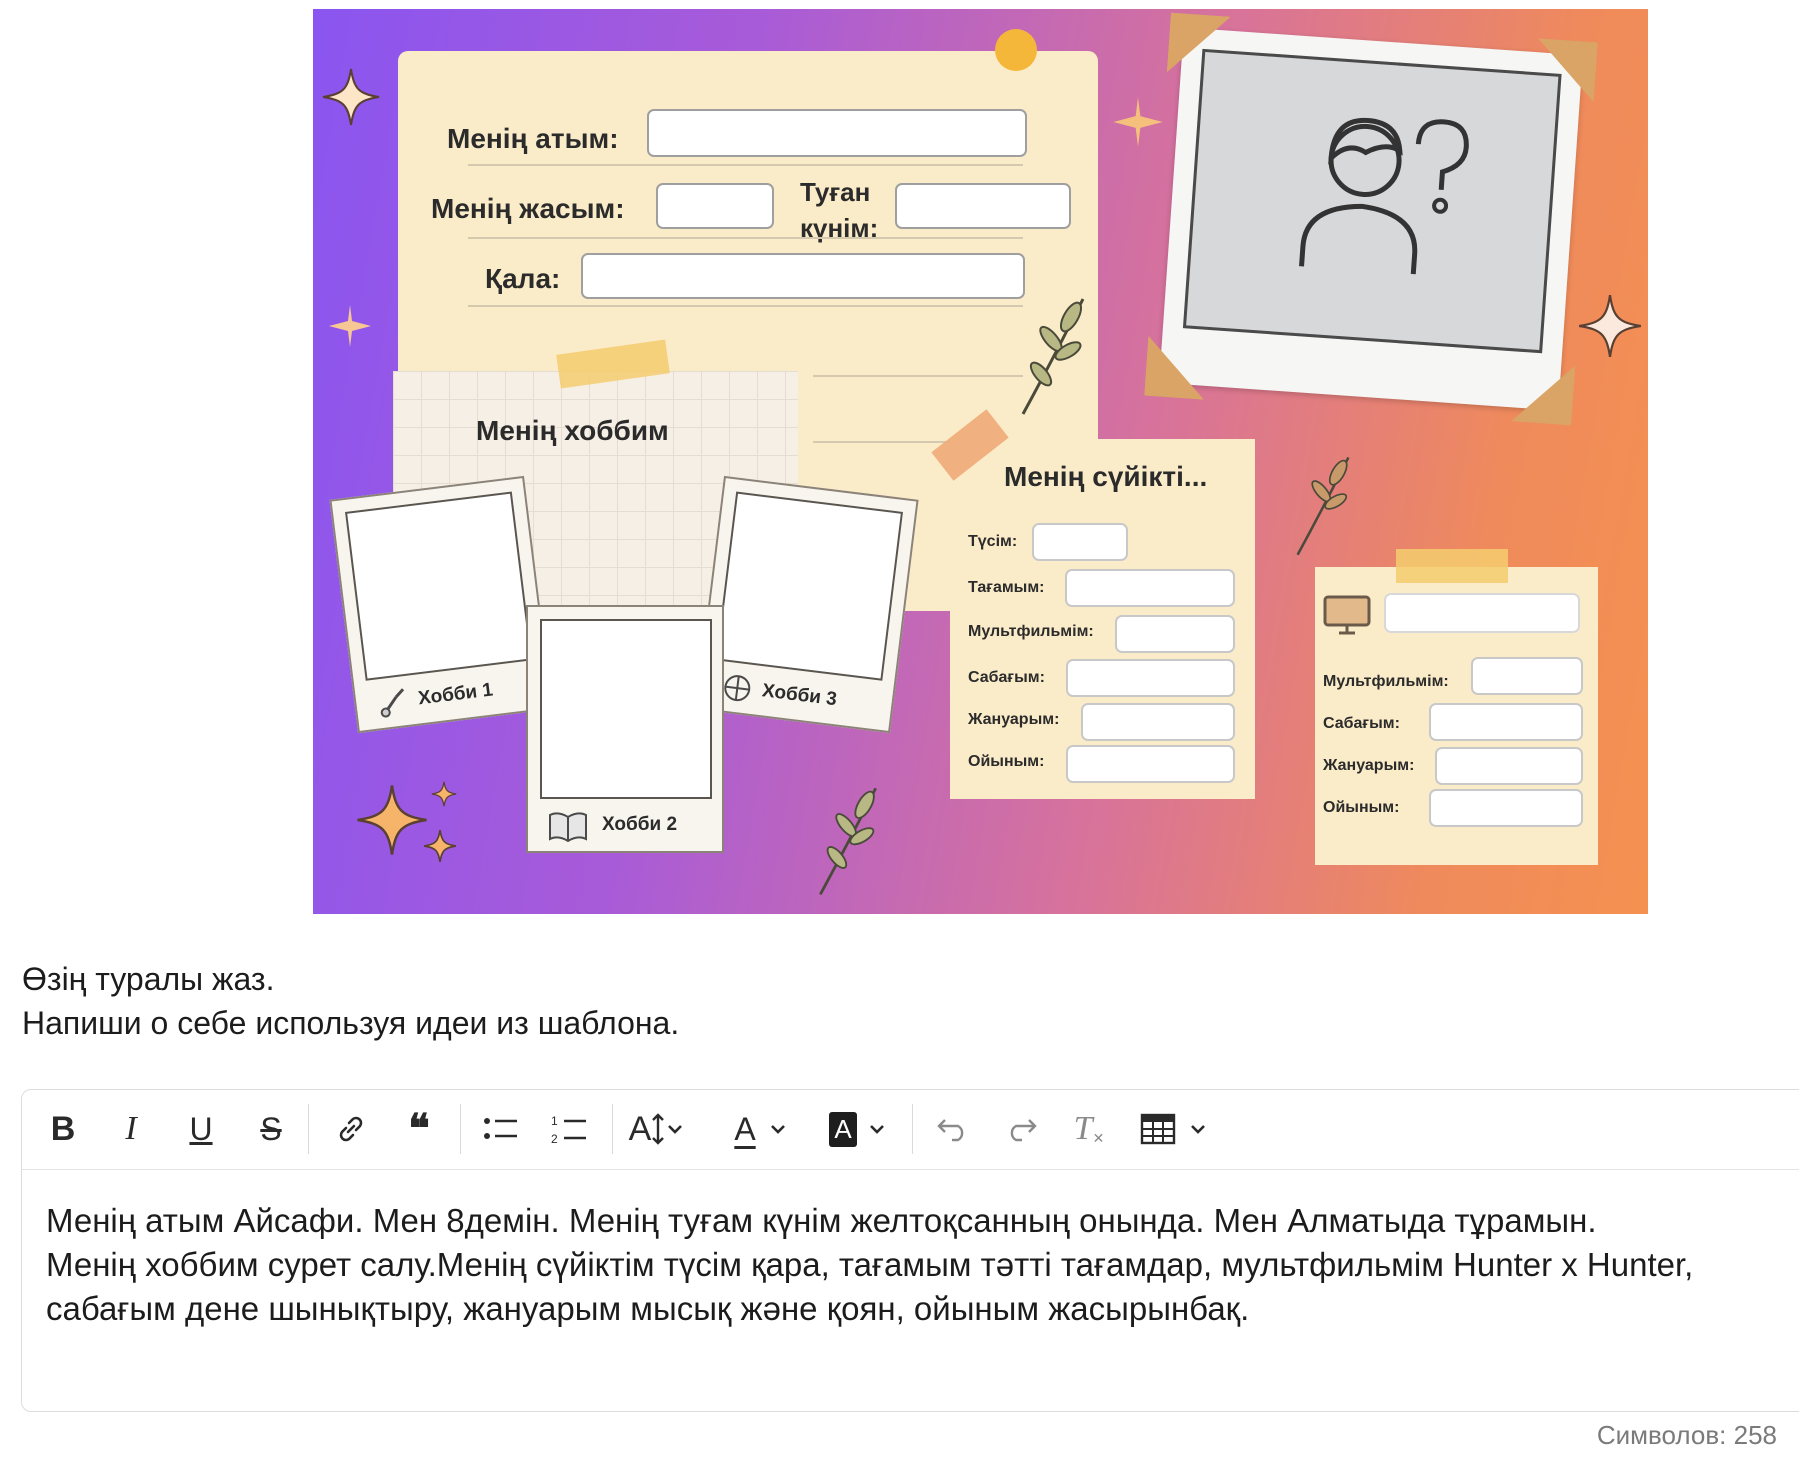 This screenshot has height=1459, width=1799. I want to click on city-label: Қала:, so click(523, 278).